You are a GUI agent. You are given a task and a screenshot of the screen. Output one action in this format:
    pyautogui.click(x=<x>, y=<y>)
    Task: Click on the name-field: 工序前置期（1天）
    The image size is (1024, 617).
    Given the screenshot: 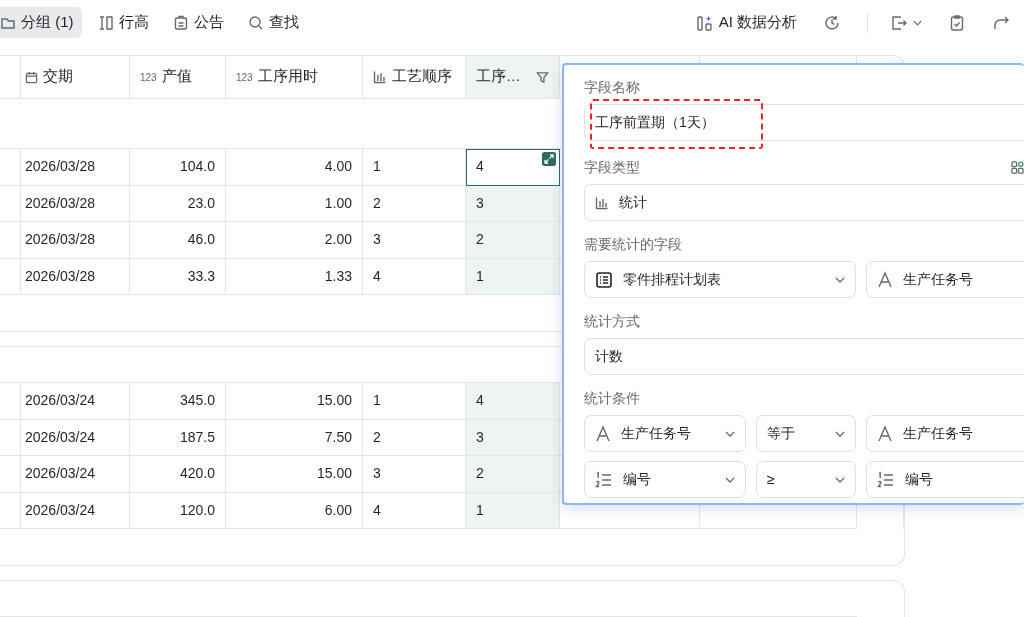 What is the action you would take?
    pyautogui.click(x=804, y=122)
    